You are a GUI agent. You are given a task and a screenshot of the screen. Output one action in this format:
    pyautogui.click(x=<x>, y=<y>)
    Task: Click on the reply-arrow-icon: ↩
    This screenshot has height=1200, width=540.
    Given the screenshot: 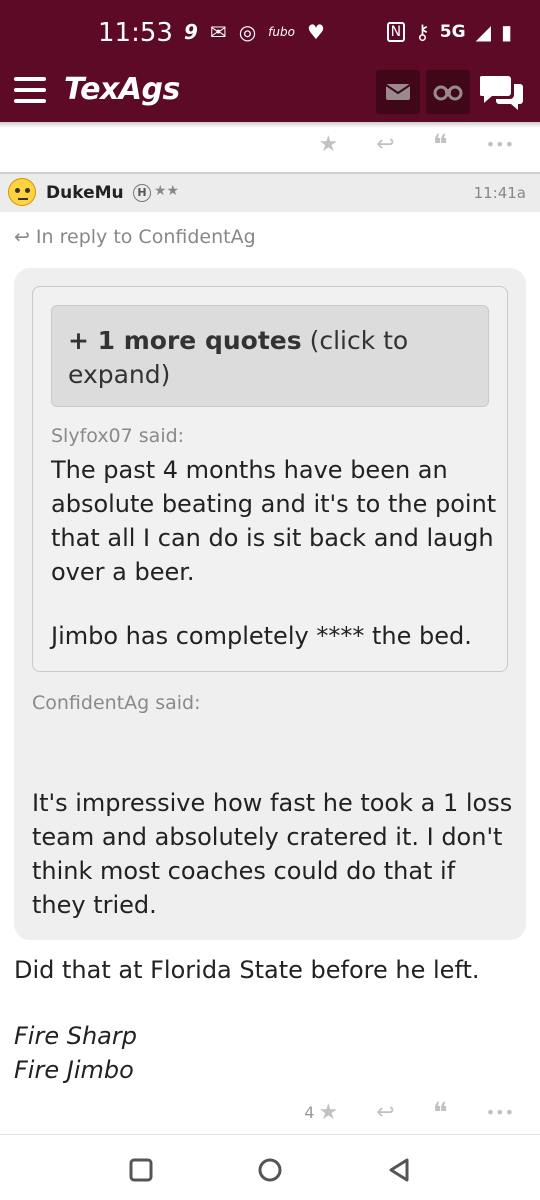 What is the action you would take?
    pyautogui.click(x=22, y=237)
    